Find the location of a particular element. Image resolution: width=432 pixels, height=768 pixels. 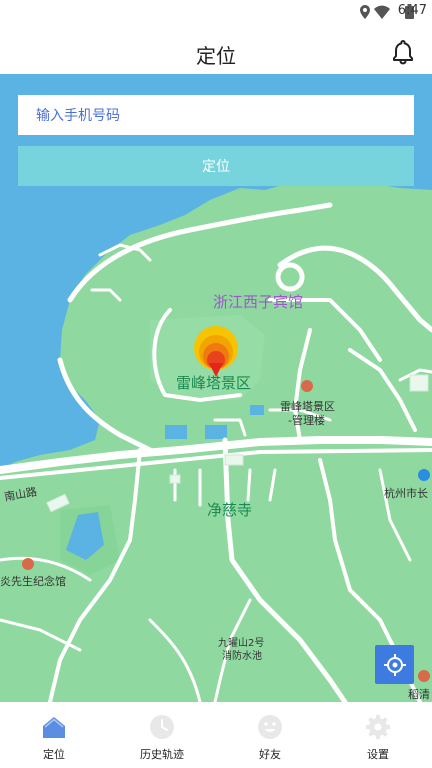

wifi-icon is located at coordinates (382, 12).